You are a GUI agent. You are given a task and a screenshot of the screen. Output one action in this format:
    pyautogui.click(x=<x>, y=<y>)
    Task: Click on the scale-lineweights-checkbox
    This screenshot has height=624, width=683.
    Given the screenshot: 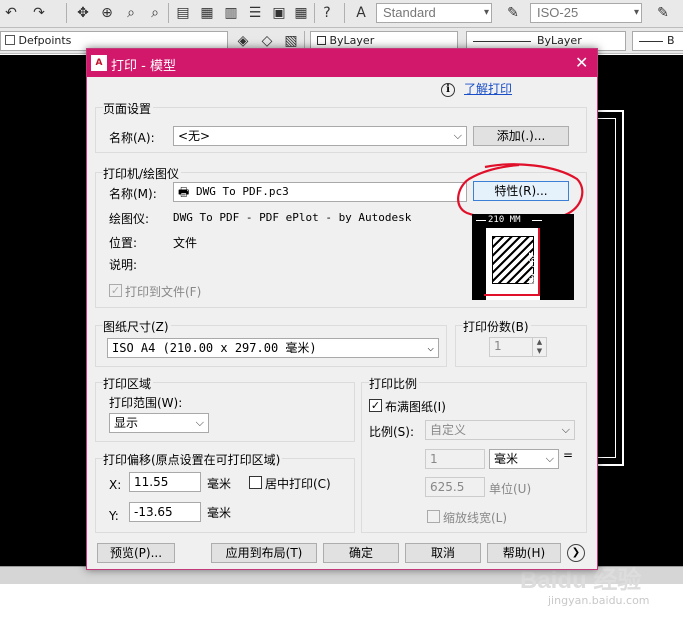 What is the action you would take?
    pyautogui.click(x=433, y=516)
    